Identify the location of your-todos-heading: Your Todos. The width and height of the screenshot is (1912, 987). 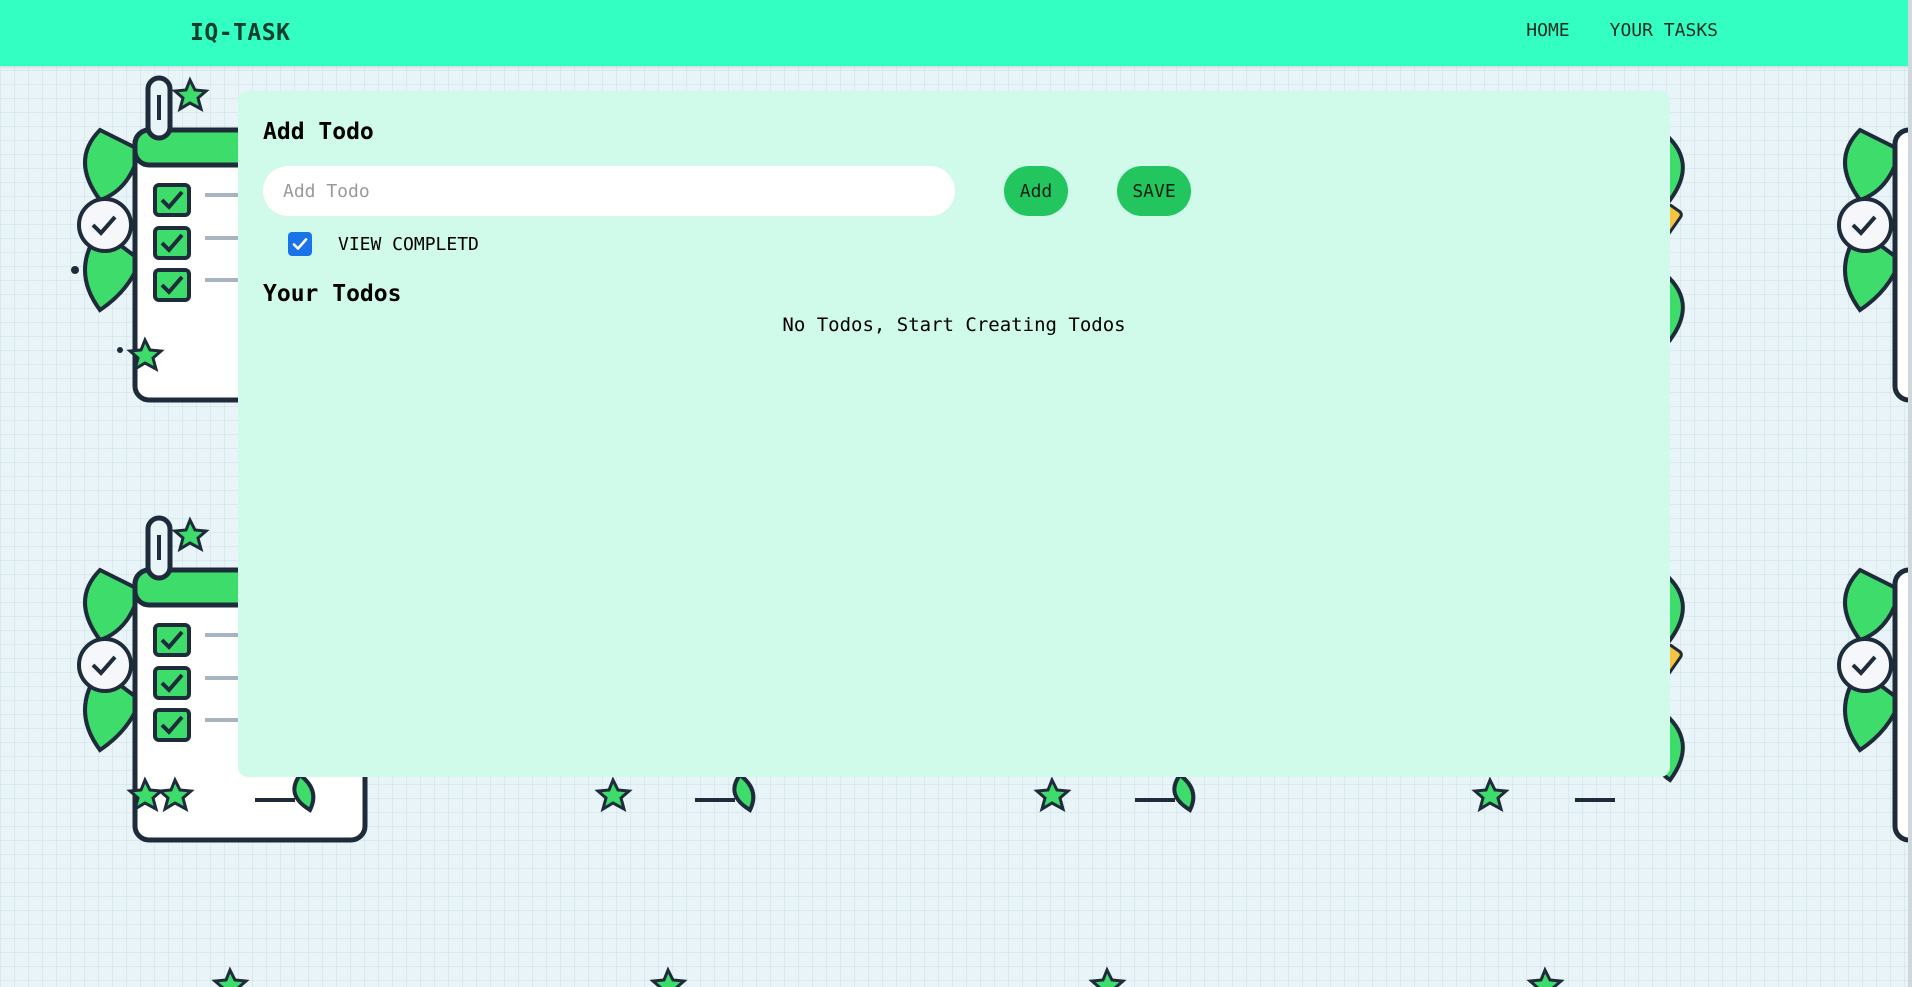
(332, 294).